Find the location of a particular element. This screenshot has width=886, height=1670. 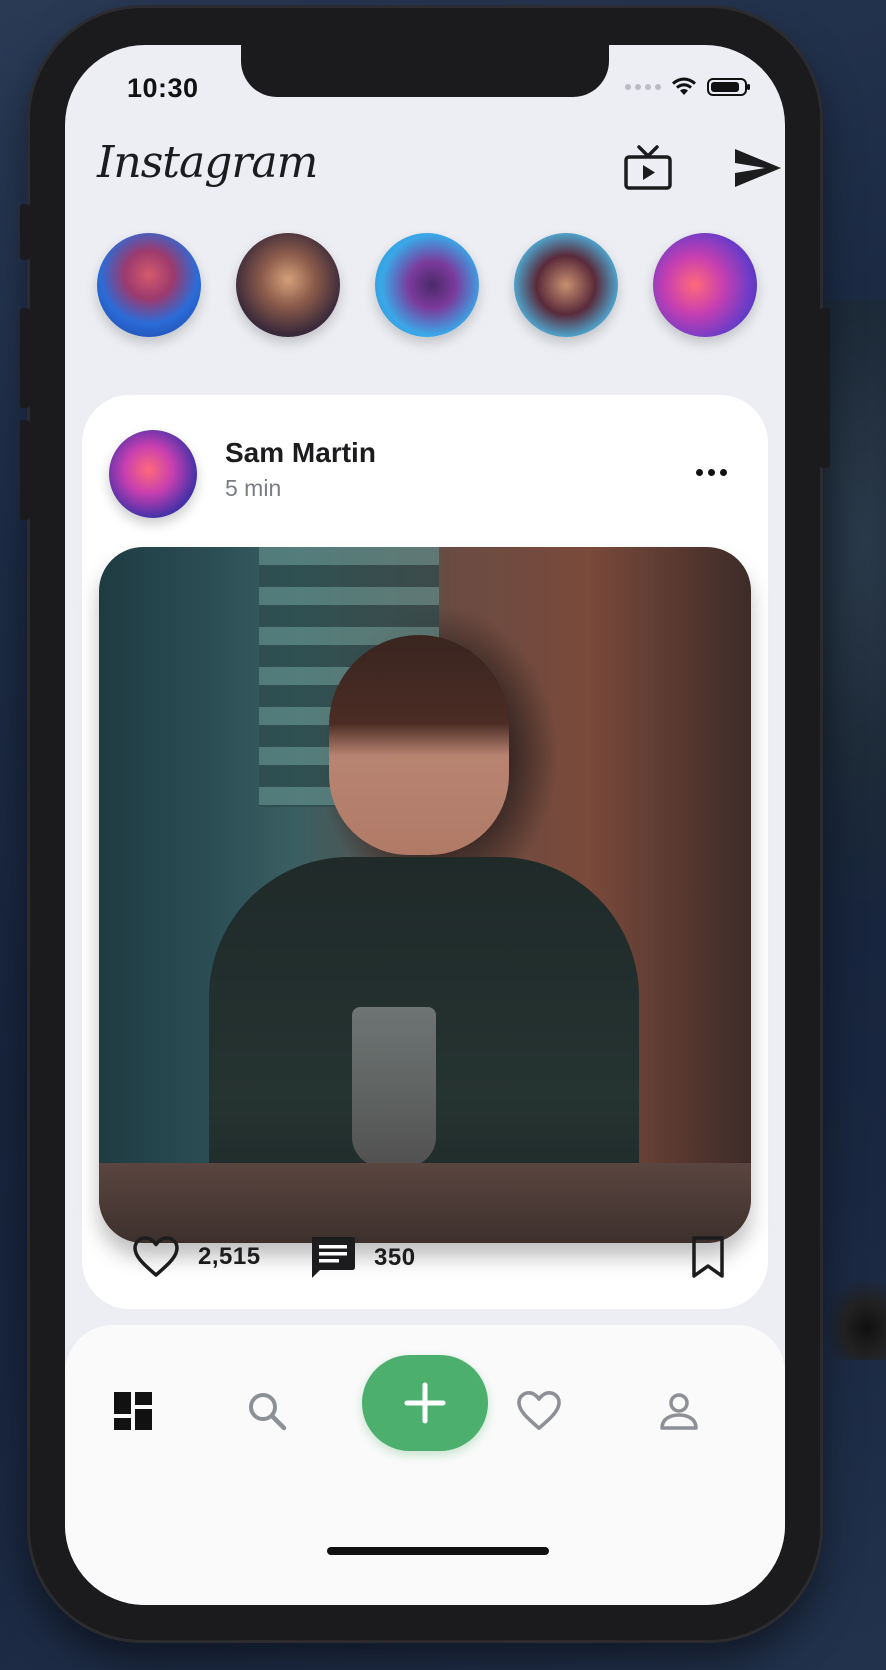

comment-button: 350 is located at coordinates (362, 1258).